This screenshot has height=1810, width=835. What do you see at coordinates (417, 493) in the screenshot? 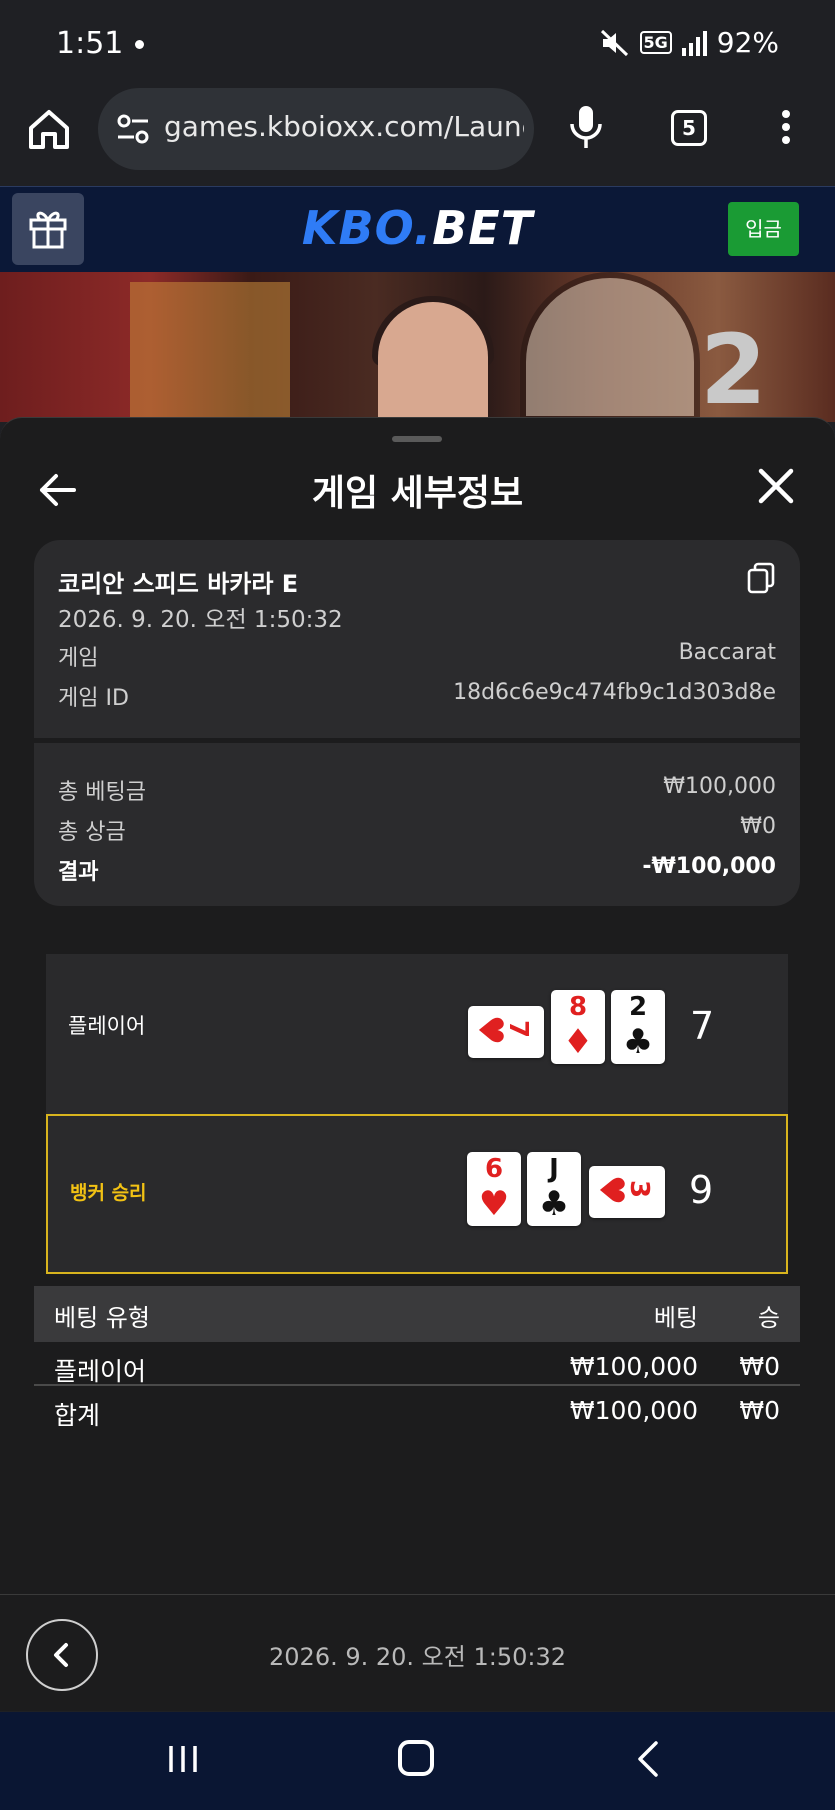
I see `sheet-title: 게임 세부정보` at bounding box center [417, 493].